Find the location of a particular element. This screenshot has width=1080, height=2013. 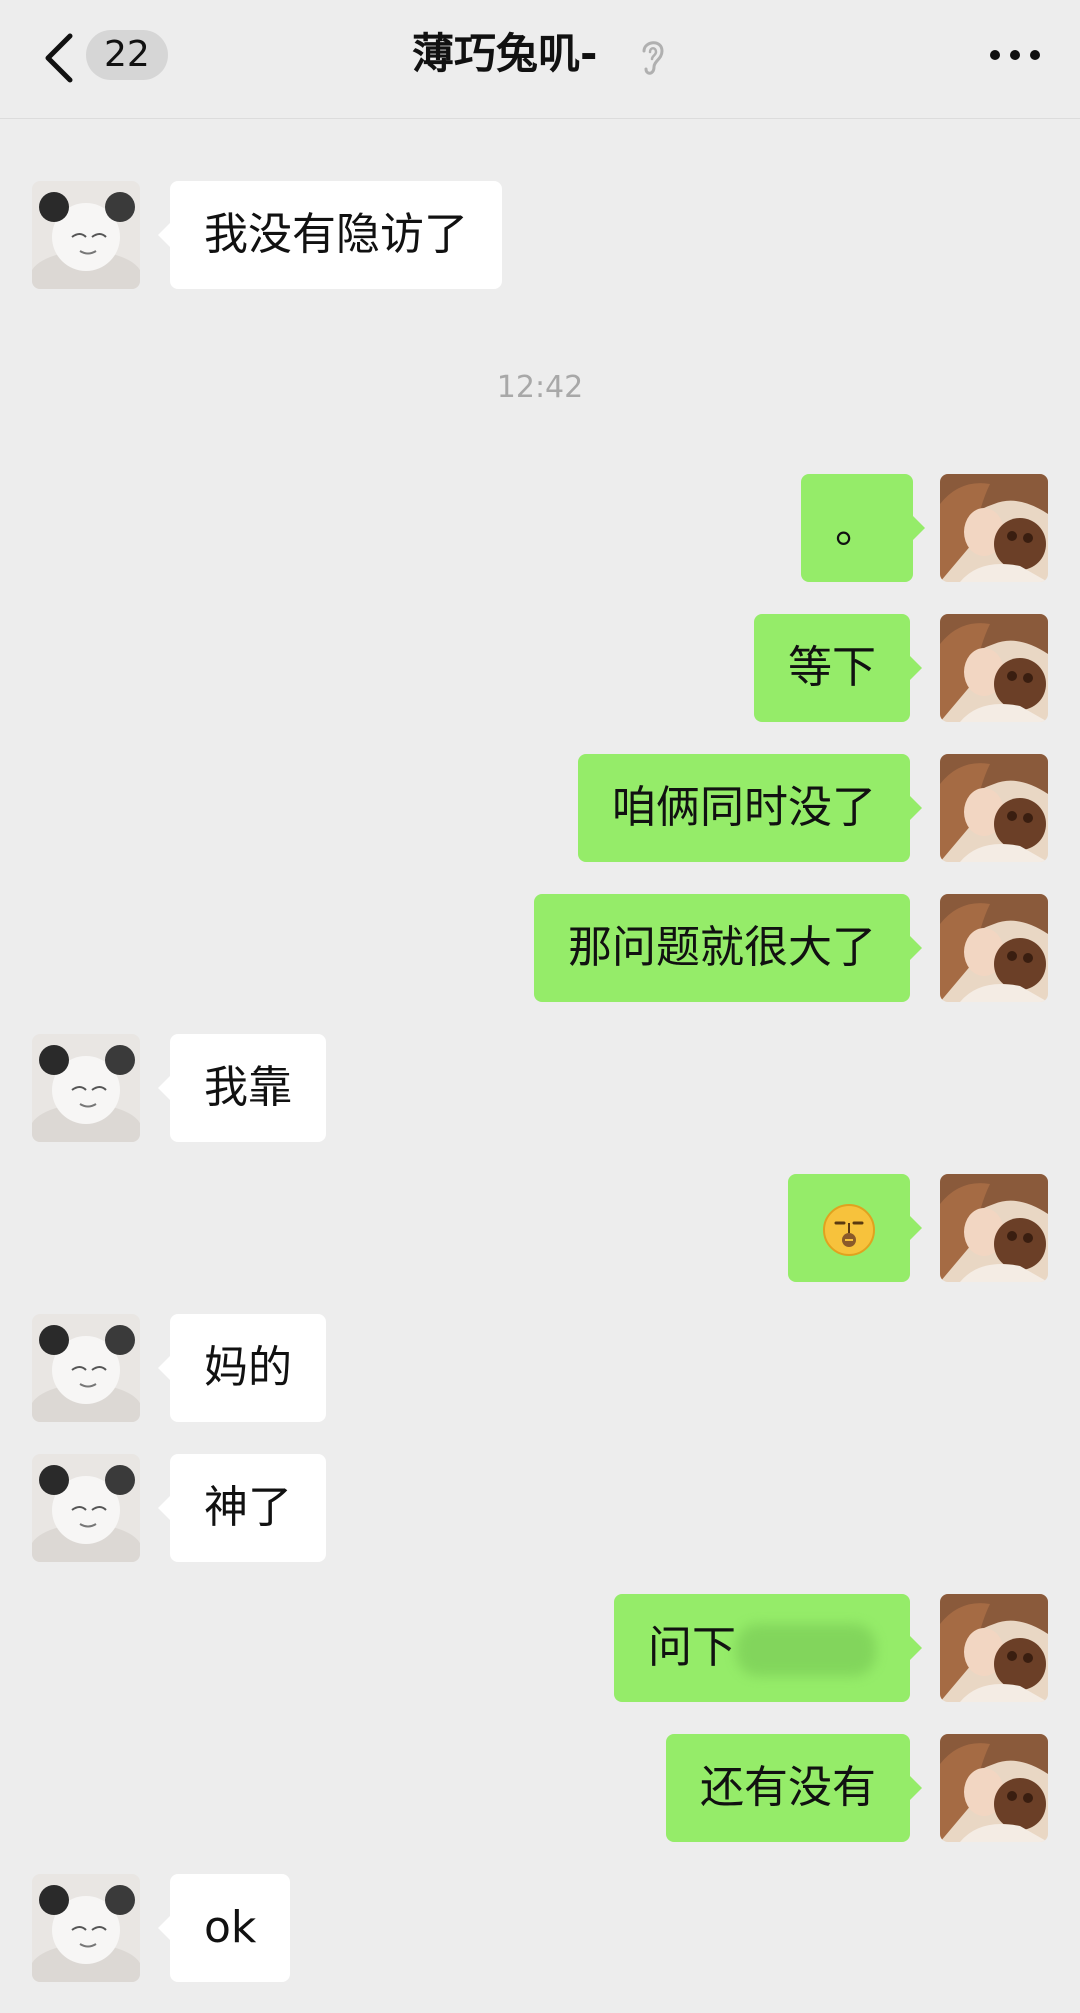

message-bubble: 妈的 is located at coordinates (242, 1368).